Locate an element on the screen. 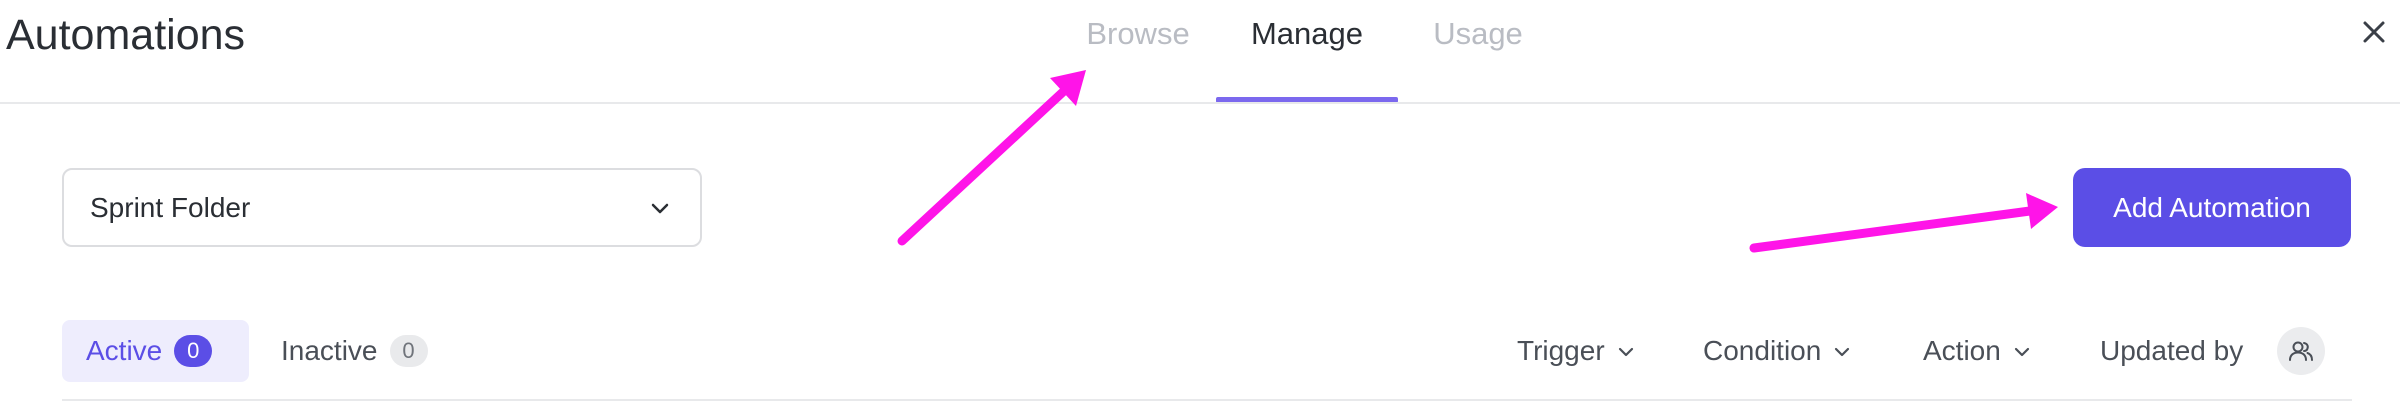 The height and width of the screenshot is (414, 2400). status-tab-active-label: Active is located at coordinates (124, 350).